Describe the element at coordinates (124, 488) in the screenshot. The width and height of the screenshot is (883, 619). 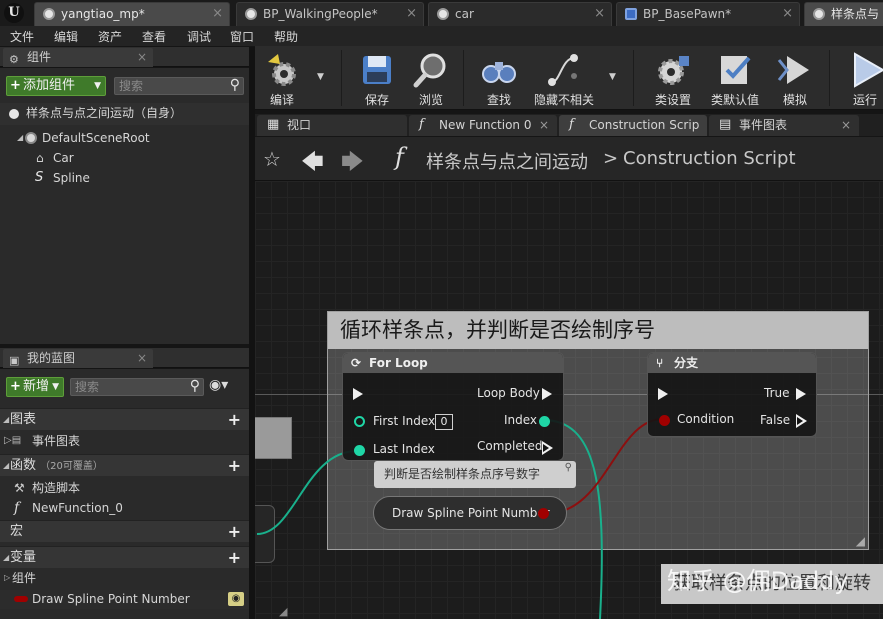
I see `item-construction-script: ⚒ 构造脚本` at that location.